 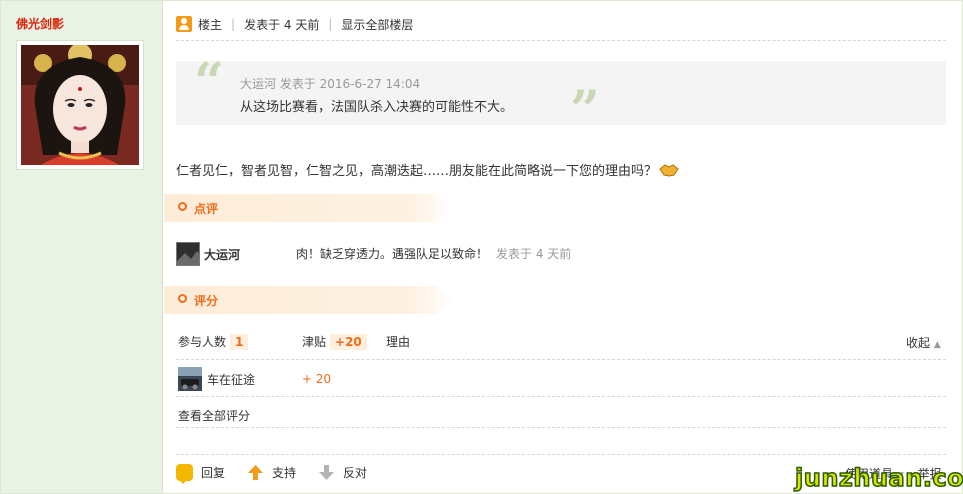 I want to click on view-all-ratings-link: 查看全部评分, so click(x=214, y=415).